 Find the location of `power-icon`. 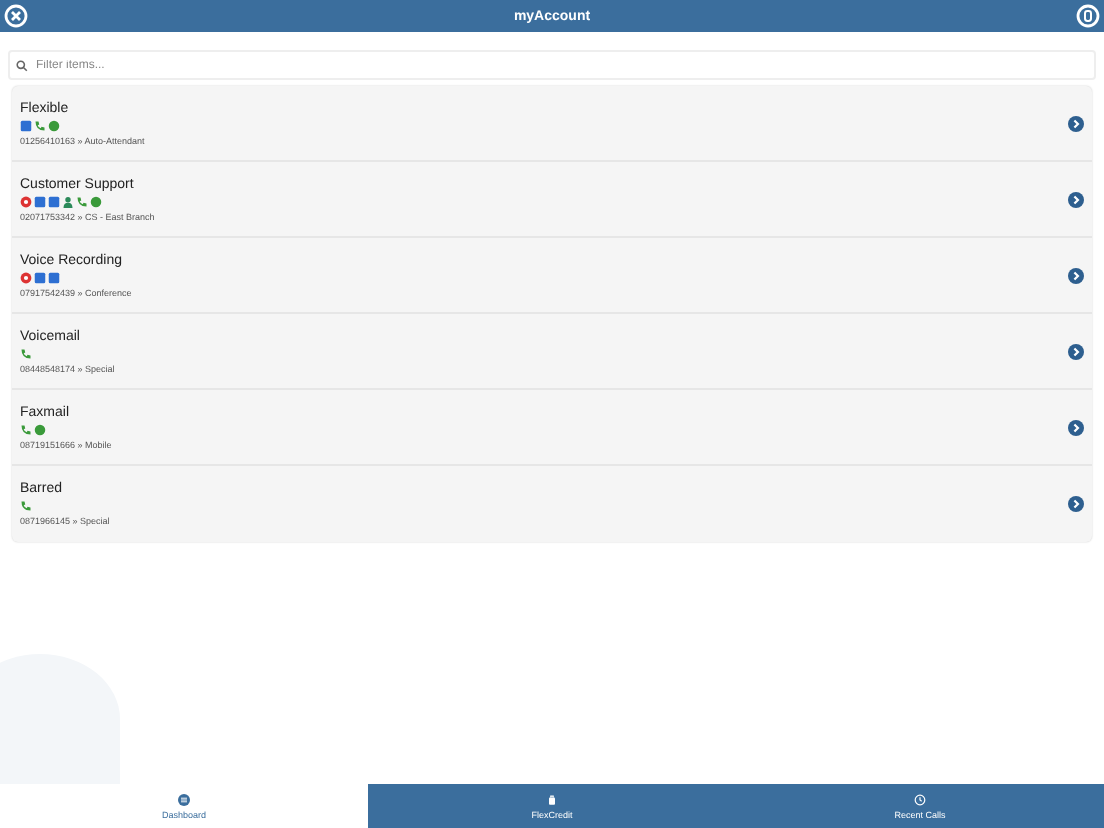

power-icon is located at coordinates (1088, 16).